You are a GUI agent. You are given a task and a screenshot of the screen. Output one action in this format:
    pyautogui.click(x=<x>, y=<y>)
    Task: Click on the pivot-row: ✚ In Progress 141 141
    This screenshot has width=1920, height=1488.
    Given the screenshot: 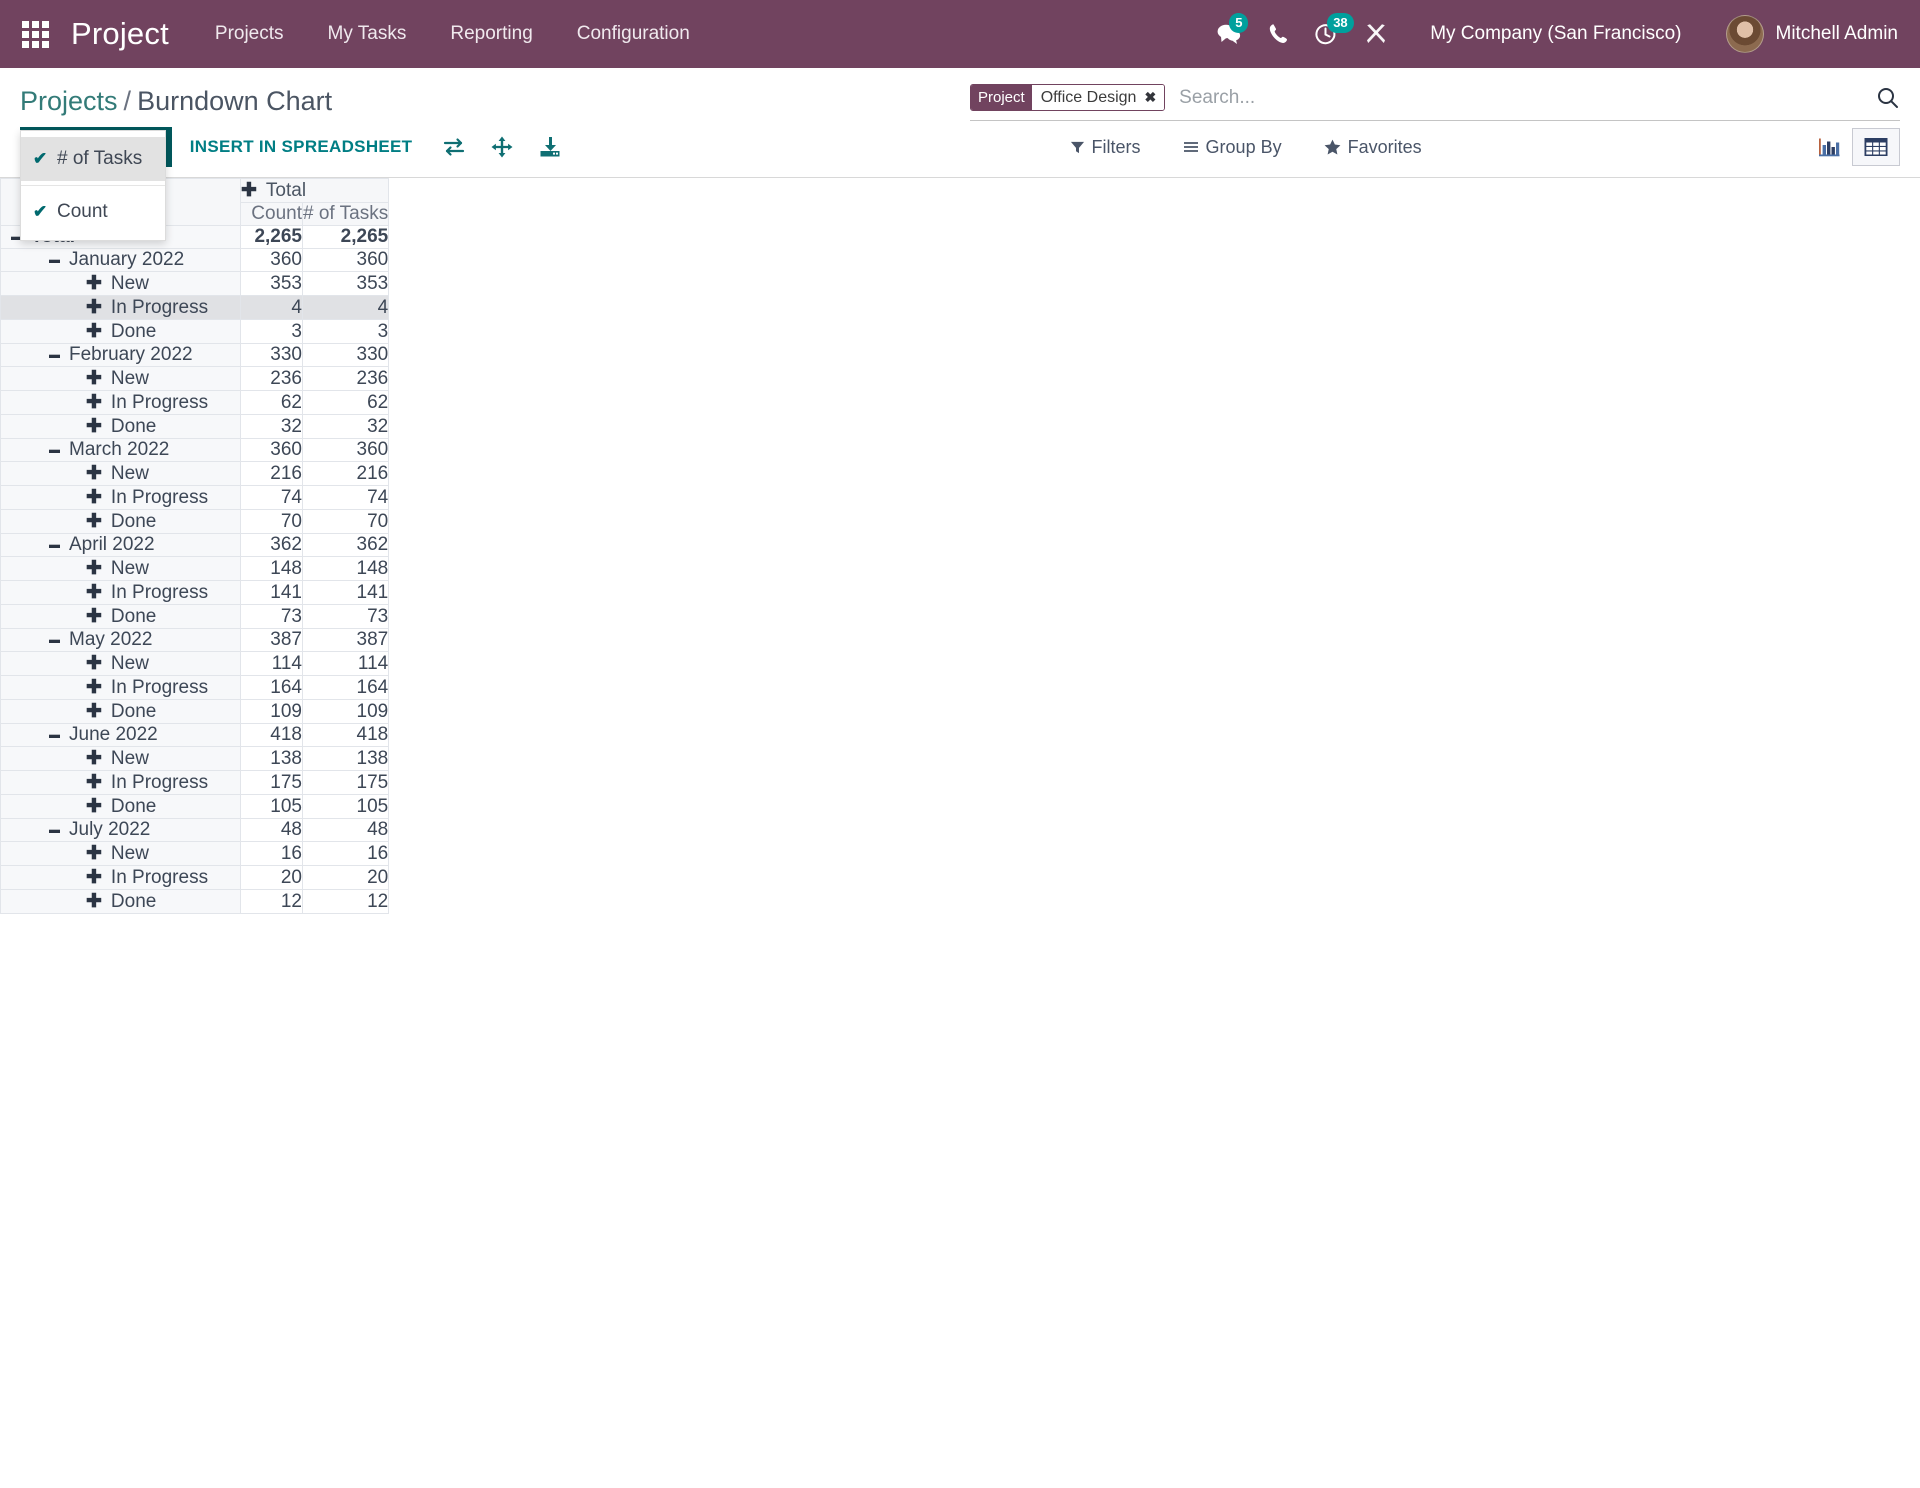 What is the action you would take?
    pyautogui.click(x=195, y=592)
    